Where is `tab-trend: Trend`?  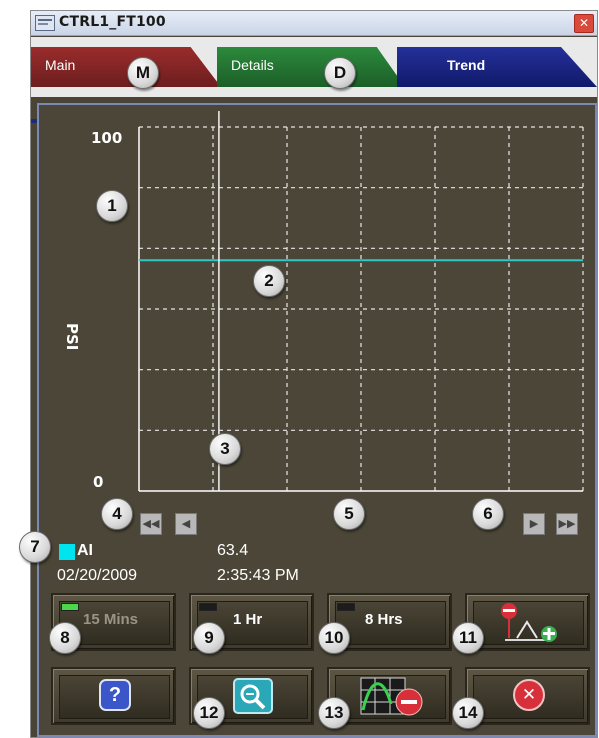 tab-trend: Trend is located at coordinates (497, 67).